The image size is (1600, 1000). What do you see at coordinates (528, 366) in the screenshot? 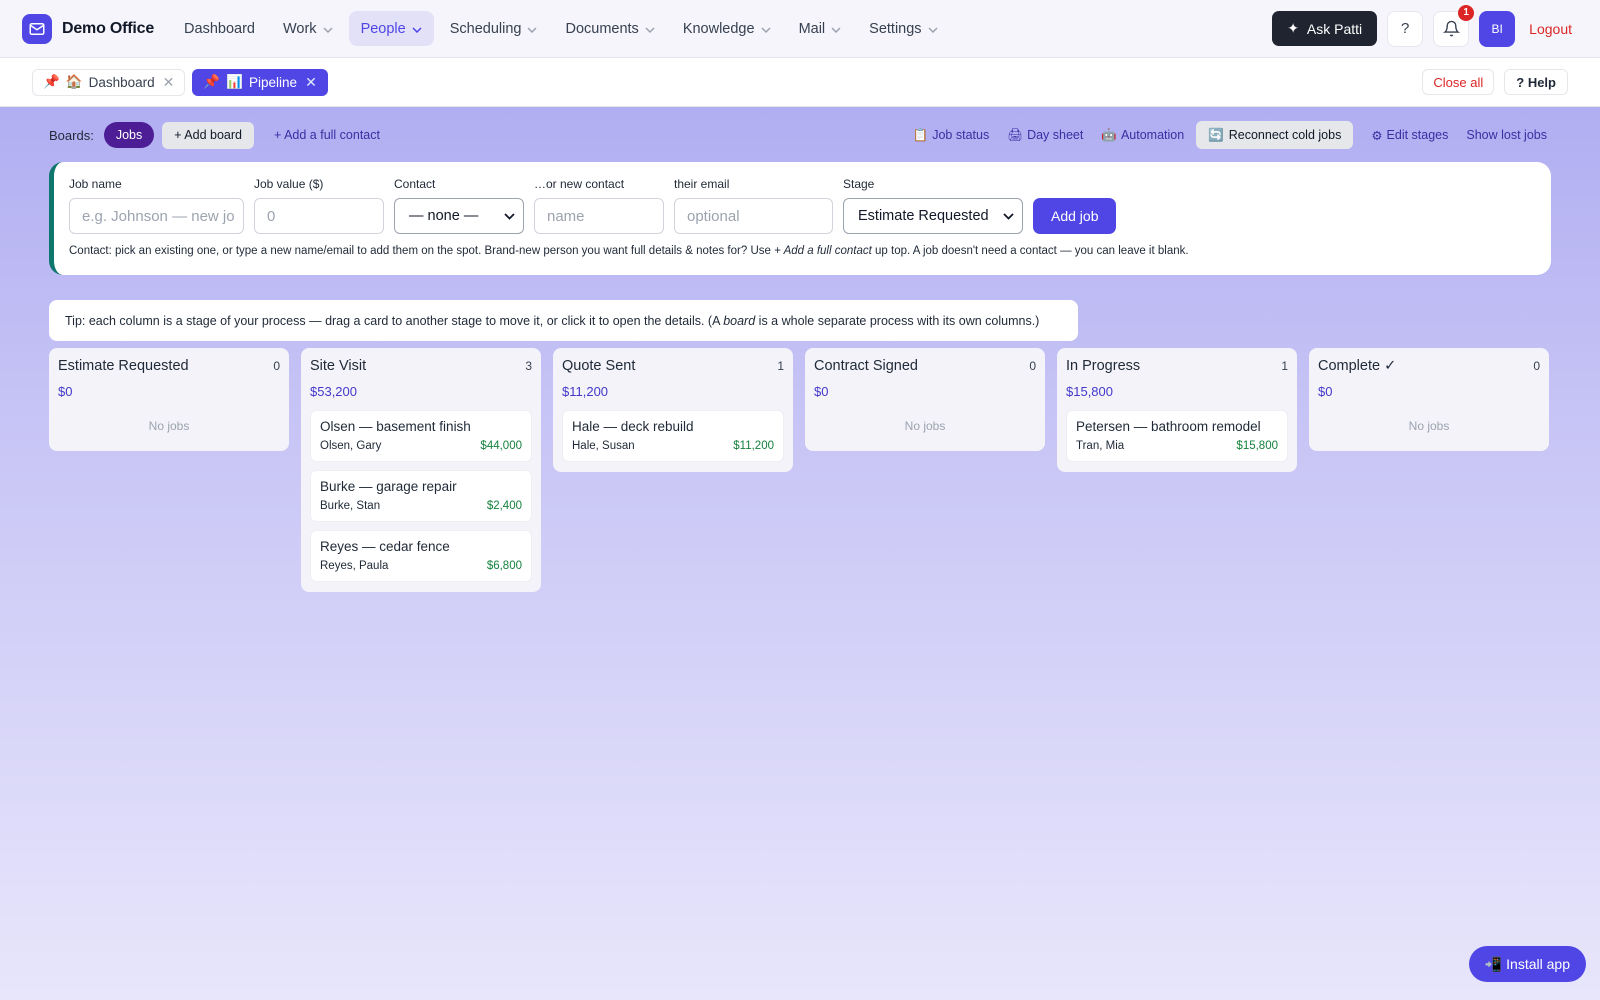
I see `column-count: 3` at bounding box center [528, 366].